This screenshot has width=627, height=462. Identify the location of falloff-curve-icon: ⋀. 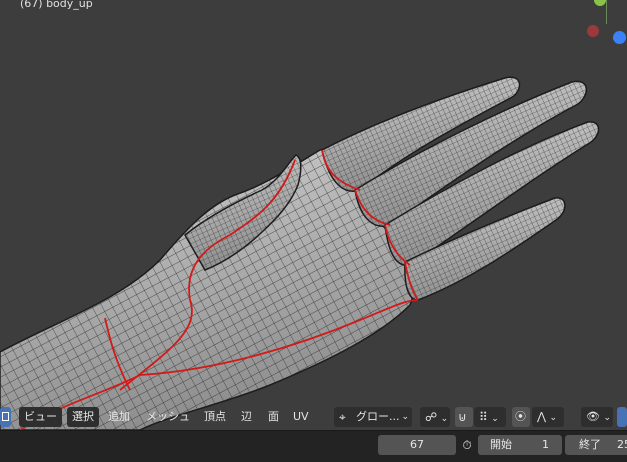
(542, 416).